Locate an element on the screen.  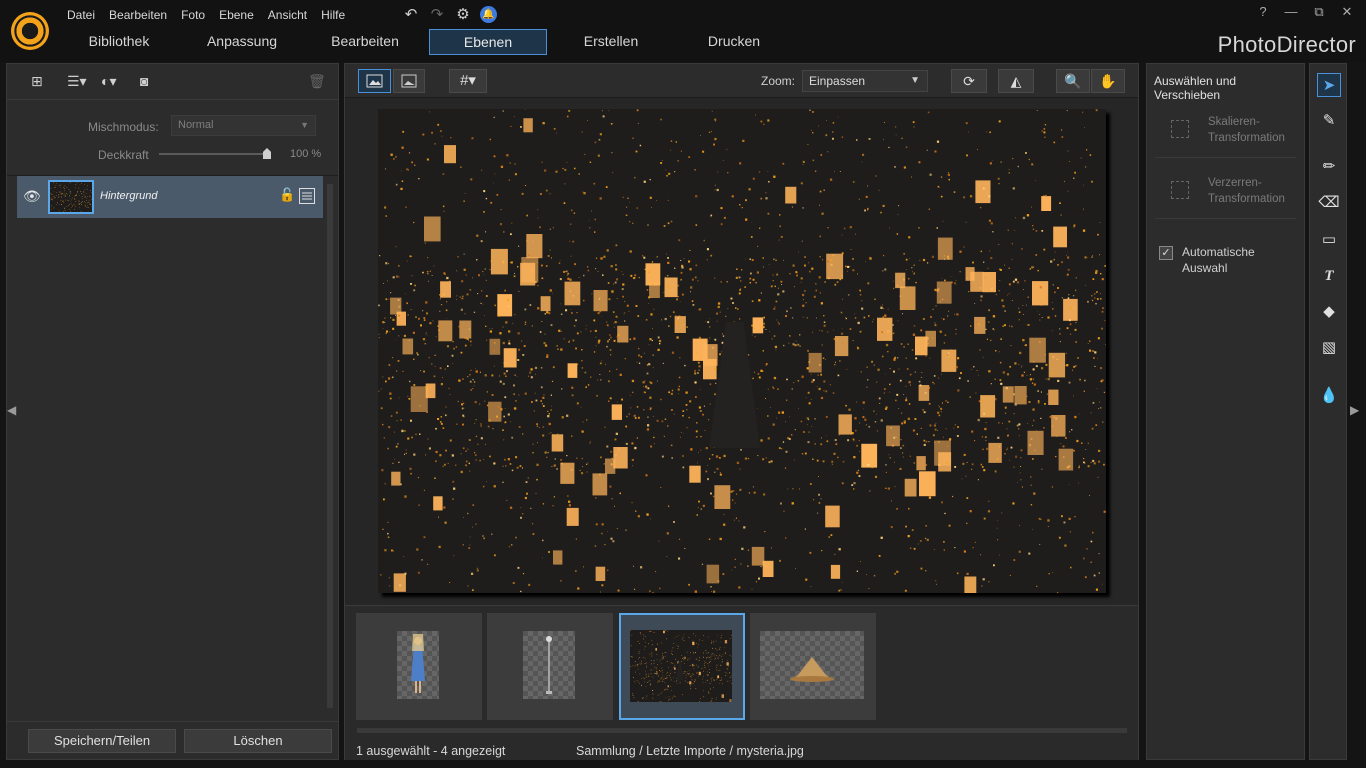
layers-toolbar: ⊞ ☰▾ ◐▾ ◙ 🗑 is located at coordinates (172, 82).